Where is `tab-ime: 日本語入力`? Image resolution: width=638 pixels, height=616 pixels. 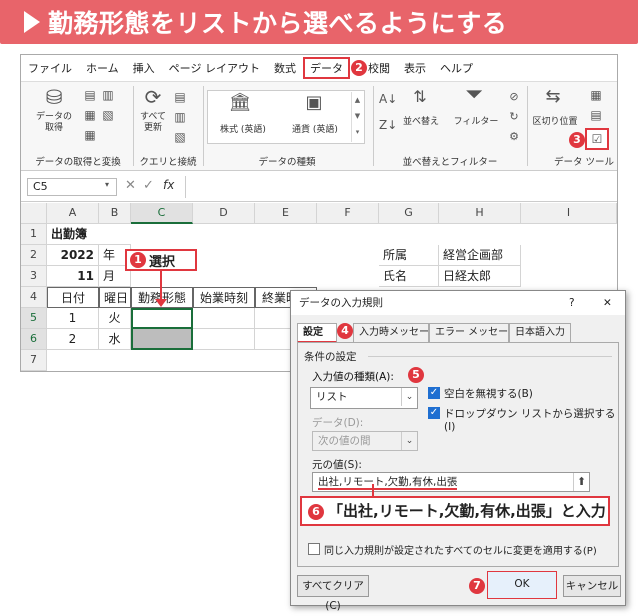 tab-ime: 日本語入力 is located at coordinates (540, 333).